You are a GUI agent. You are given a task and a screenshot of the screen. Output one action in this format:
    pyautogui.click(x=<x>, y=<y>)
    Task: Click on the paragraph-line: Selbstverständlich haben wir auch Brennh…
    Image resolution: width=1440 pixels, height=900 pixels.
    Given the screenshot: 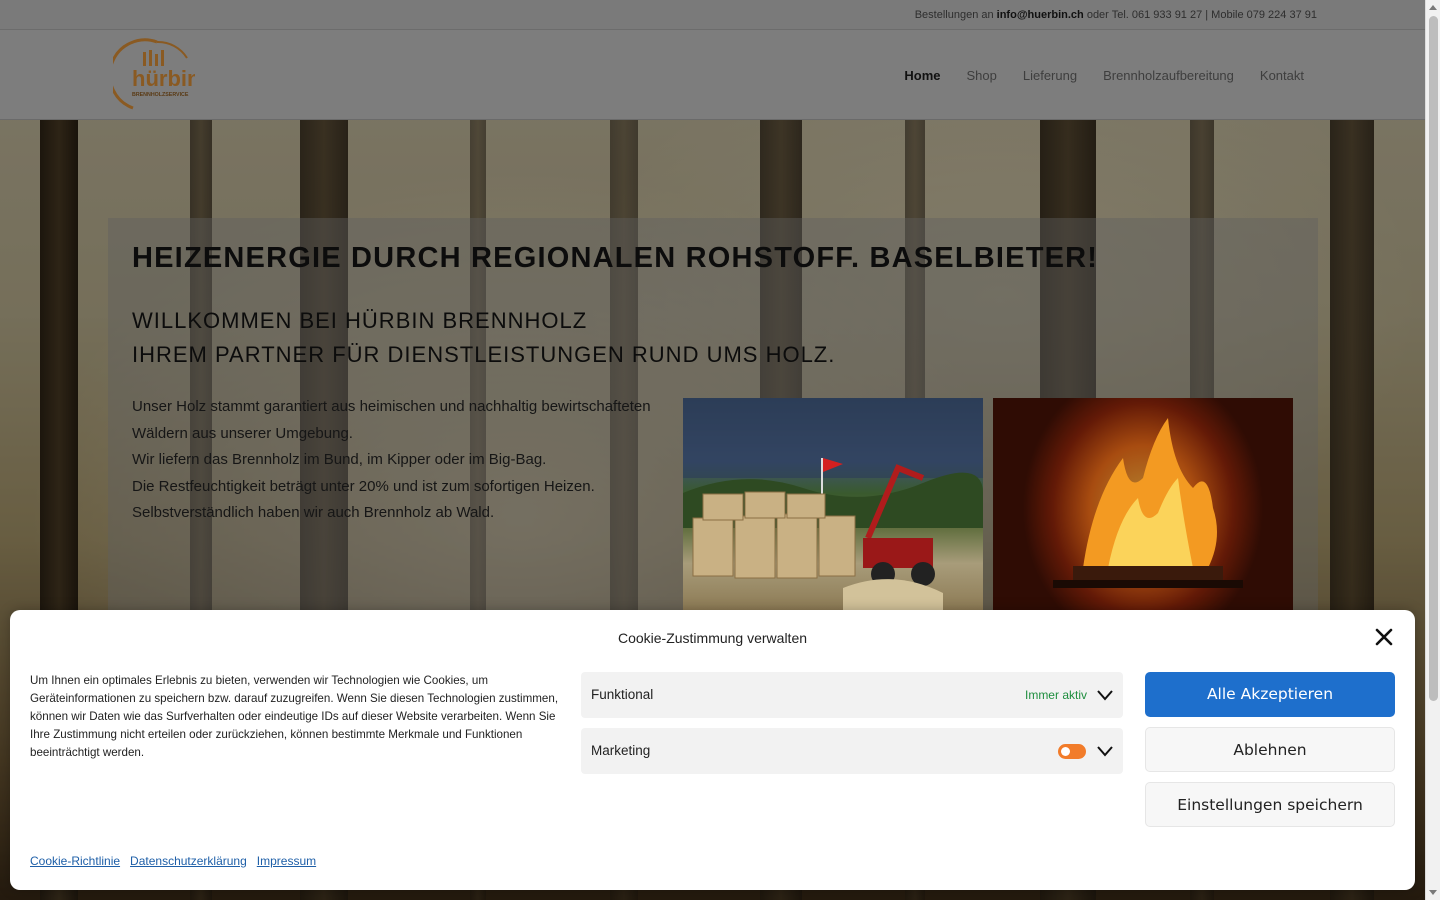 What is the action you would take?
    pyautogui.click(x=313, y=512)
    